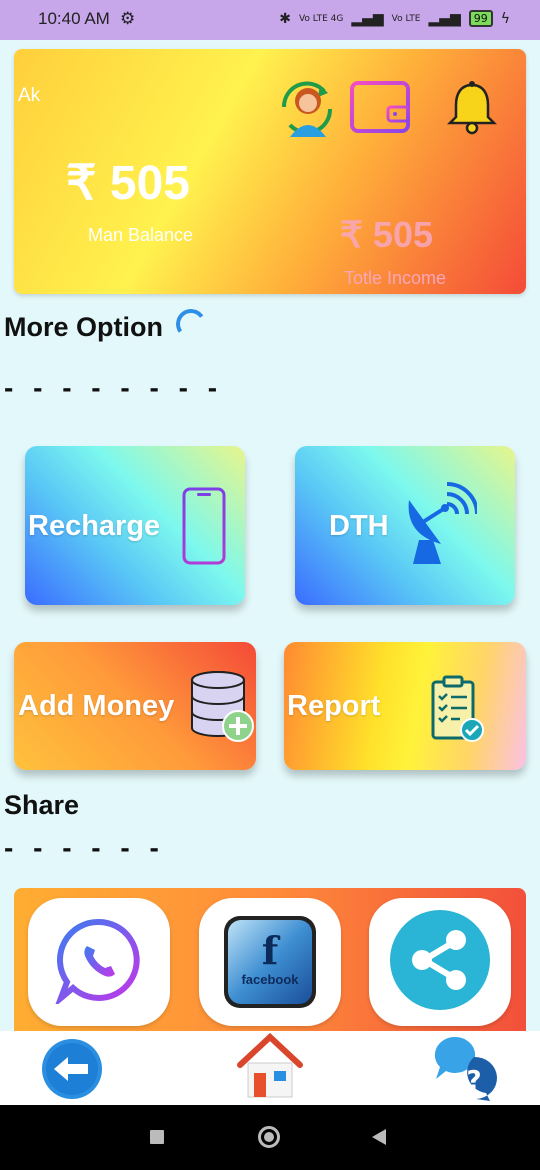 This screenshot has height=1170, width=540. What do you see at coordinates (386, 234) in the screenshot?
I see `total-income-amount: ₹ 505` at bounding box center [386, 234].